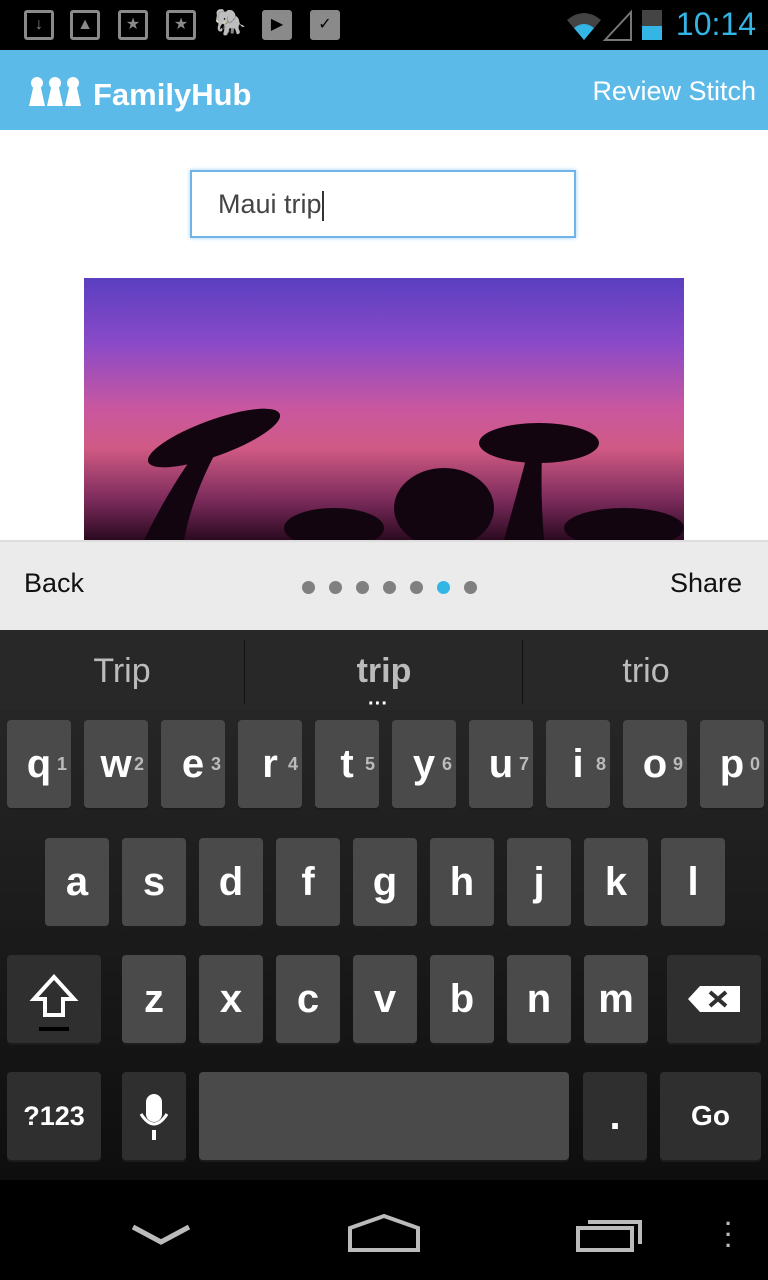 Image resolution: width=768 pixels, height=1280 pixels. I want to click on shift-key, so click(54, 999).